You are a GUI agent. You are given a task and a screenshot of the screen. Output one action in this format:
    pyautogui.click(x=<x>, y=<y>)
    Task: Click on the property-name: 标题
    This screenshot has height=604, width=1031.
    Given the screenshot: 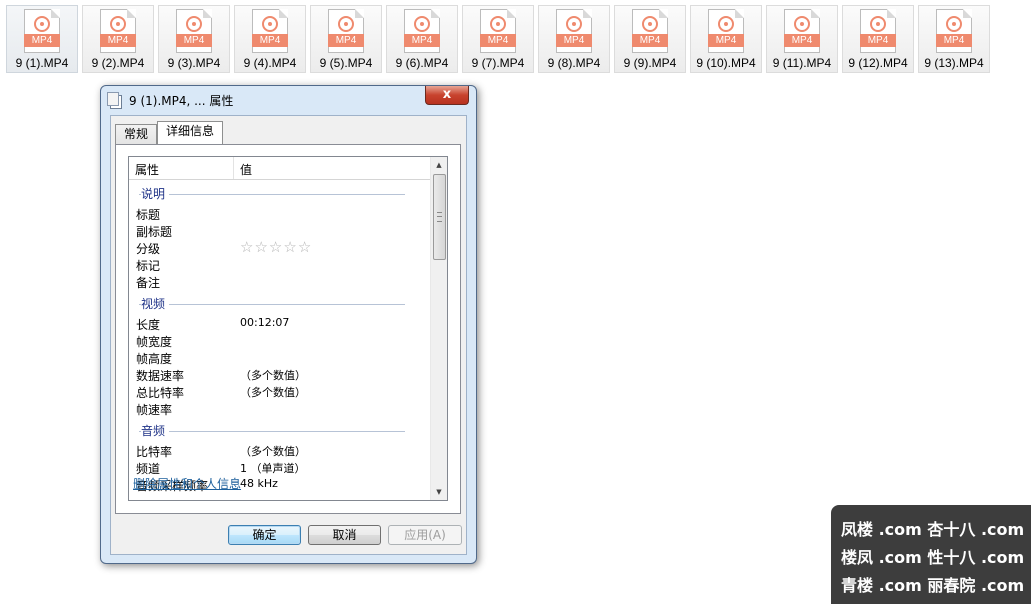 What is the action you would take?
    pyautogui.click(x=148, y=215)
    